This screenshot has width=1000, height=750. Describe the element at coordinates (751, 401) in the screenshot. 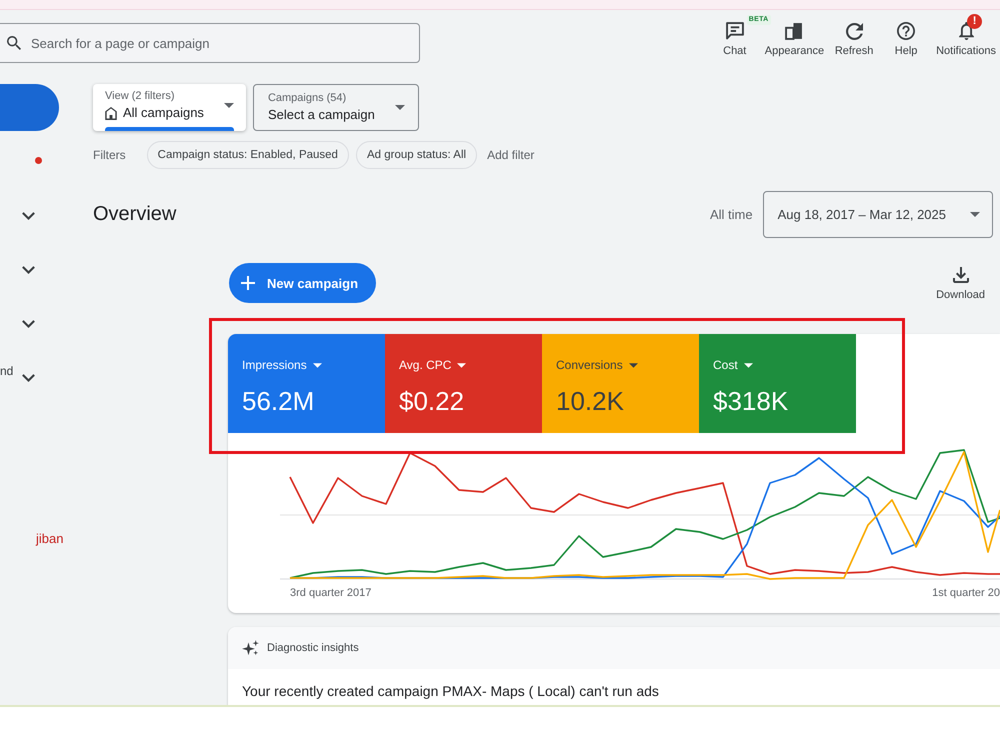

I see `metric-value: $318K` at that location.